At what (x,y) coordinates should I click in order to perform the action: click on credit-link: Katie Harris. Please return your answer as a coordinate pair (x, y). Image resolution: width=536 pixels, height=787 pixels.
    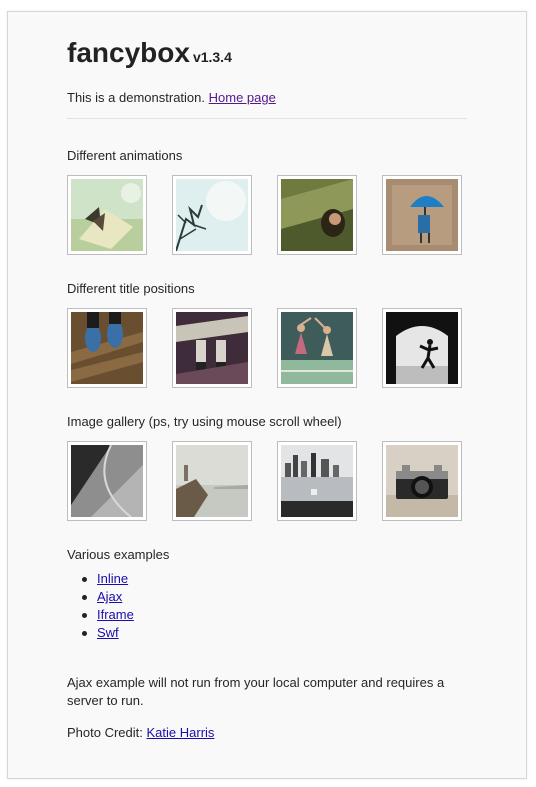
    Looking at the image, I should click on (181, 732).